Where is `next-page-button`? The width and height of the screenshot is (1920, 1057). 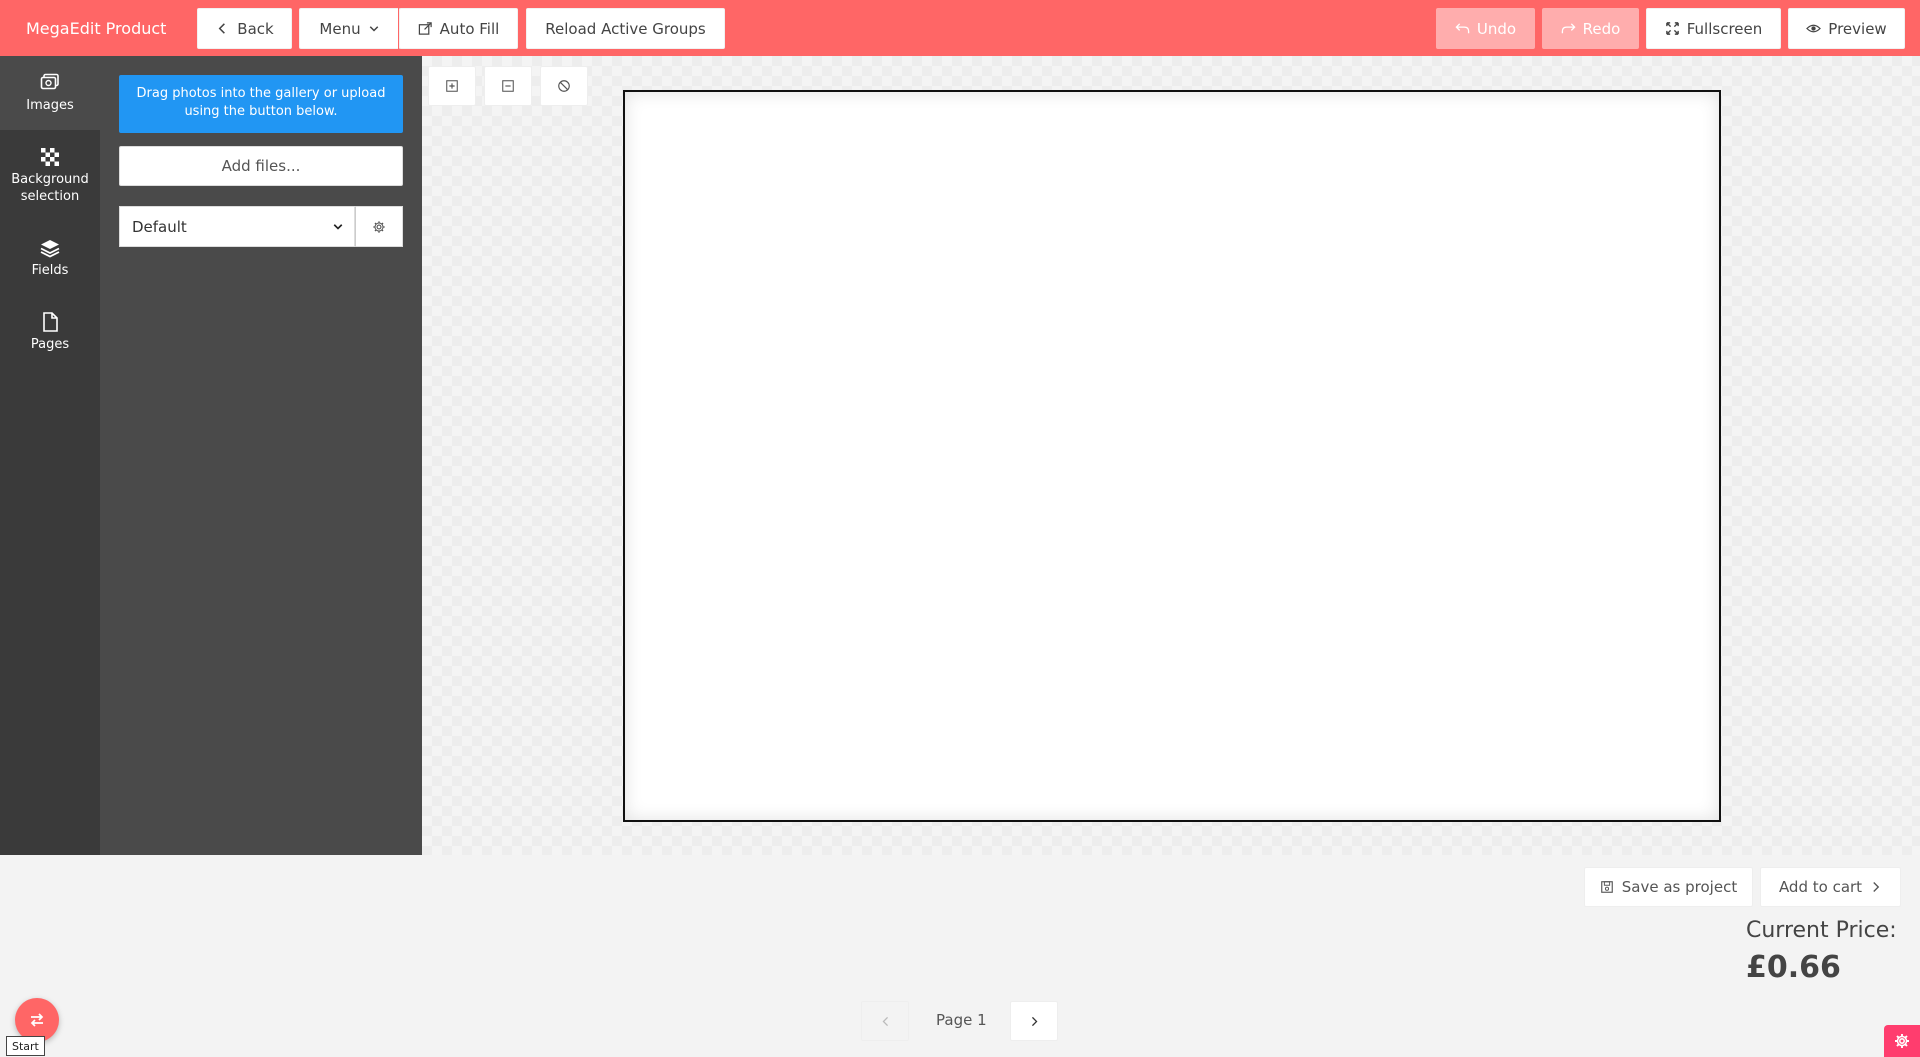 next-page-button is located at coordinates (1034, 1021).